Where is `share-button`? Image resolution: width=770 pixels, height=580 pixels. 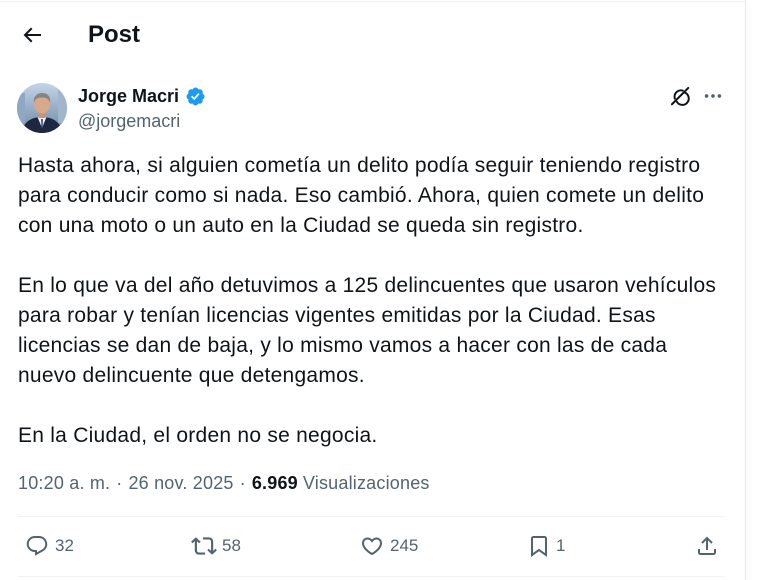
share-button is located at coordinates (707, 546).